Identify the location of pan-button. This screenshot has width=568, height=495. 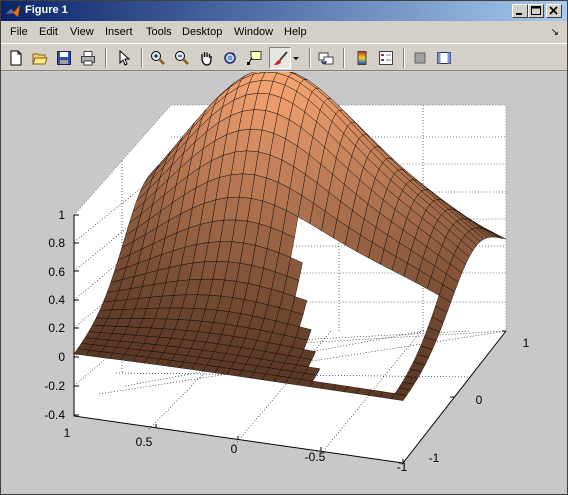
(206, 58).